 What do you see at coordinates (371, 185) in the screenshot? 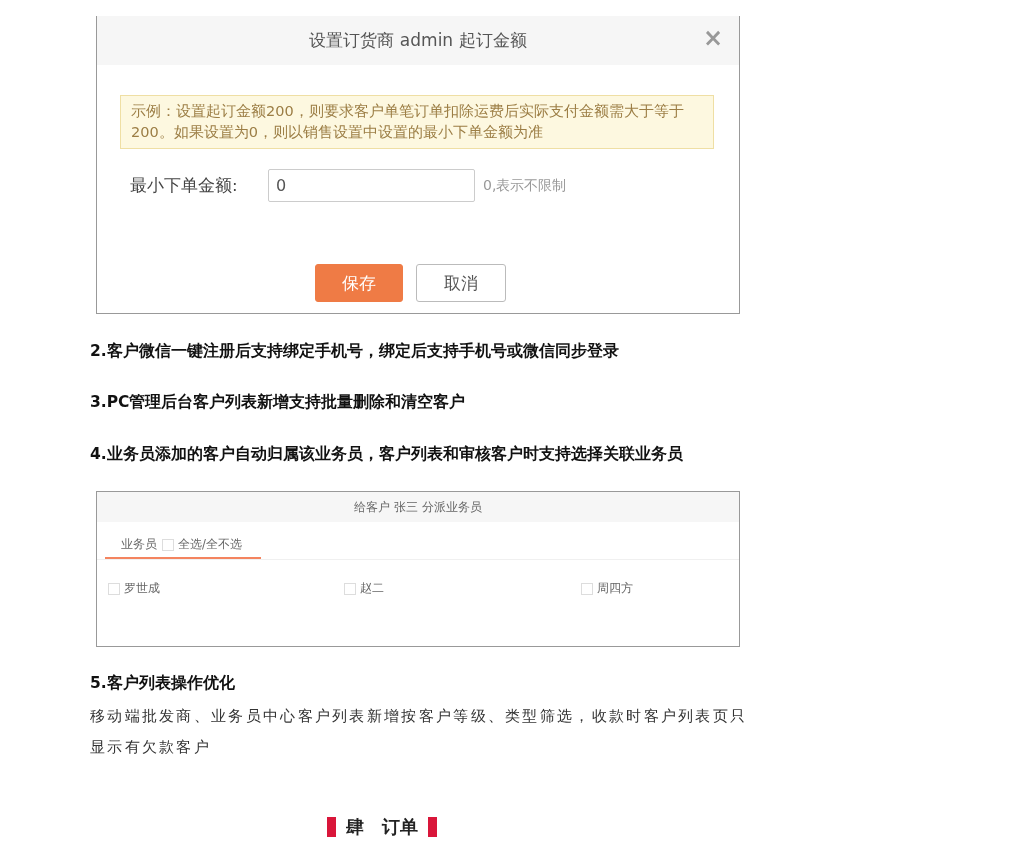
I see `amount-input-field: 0` at bounding box center [371, 185].